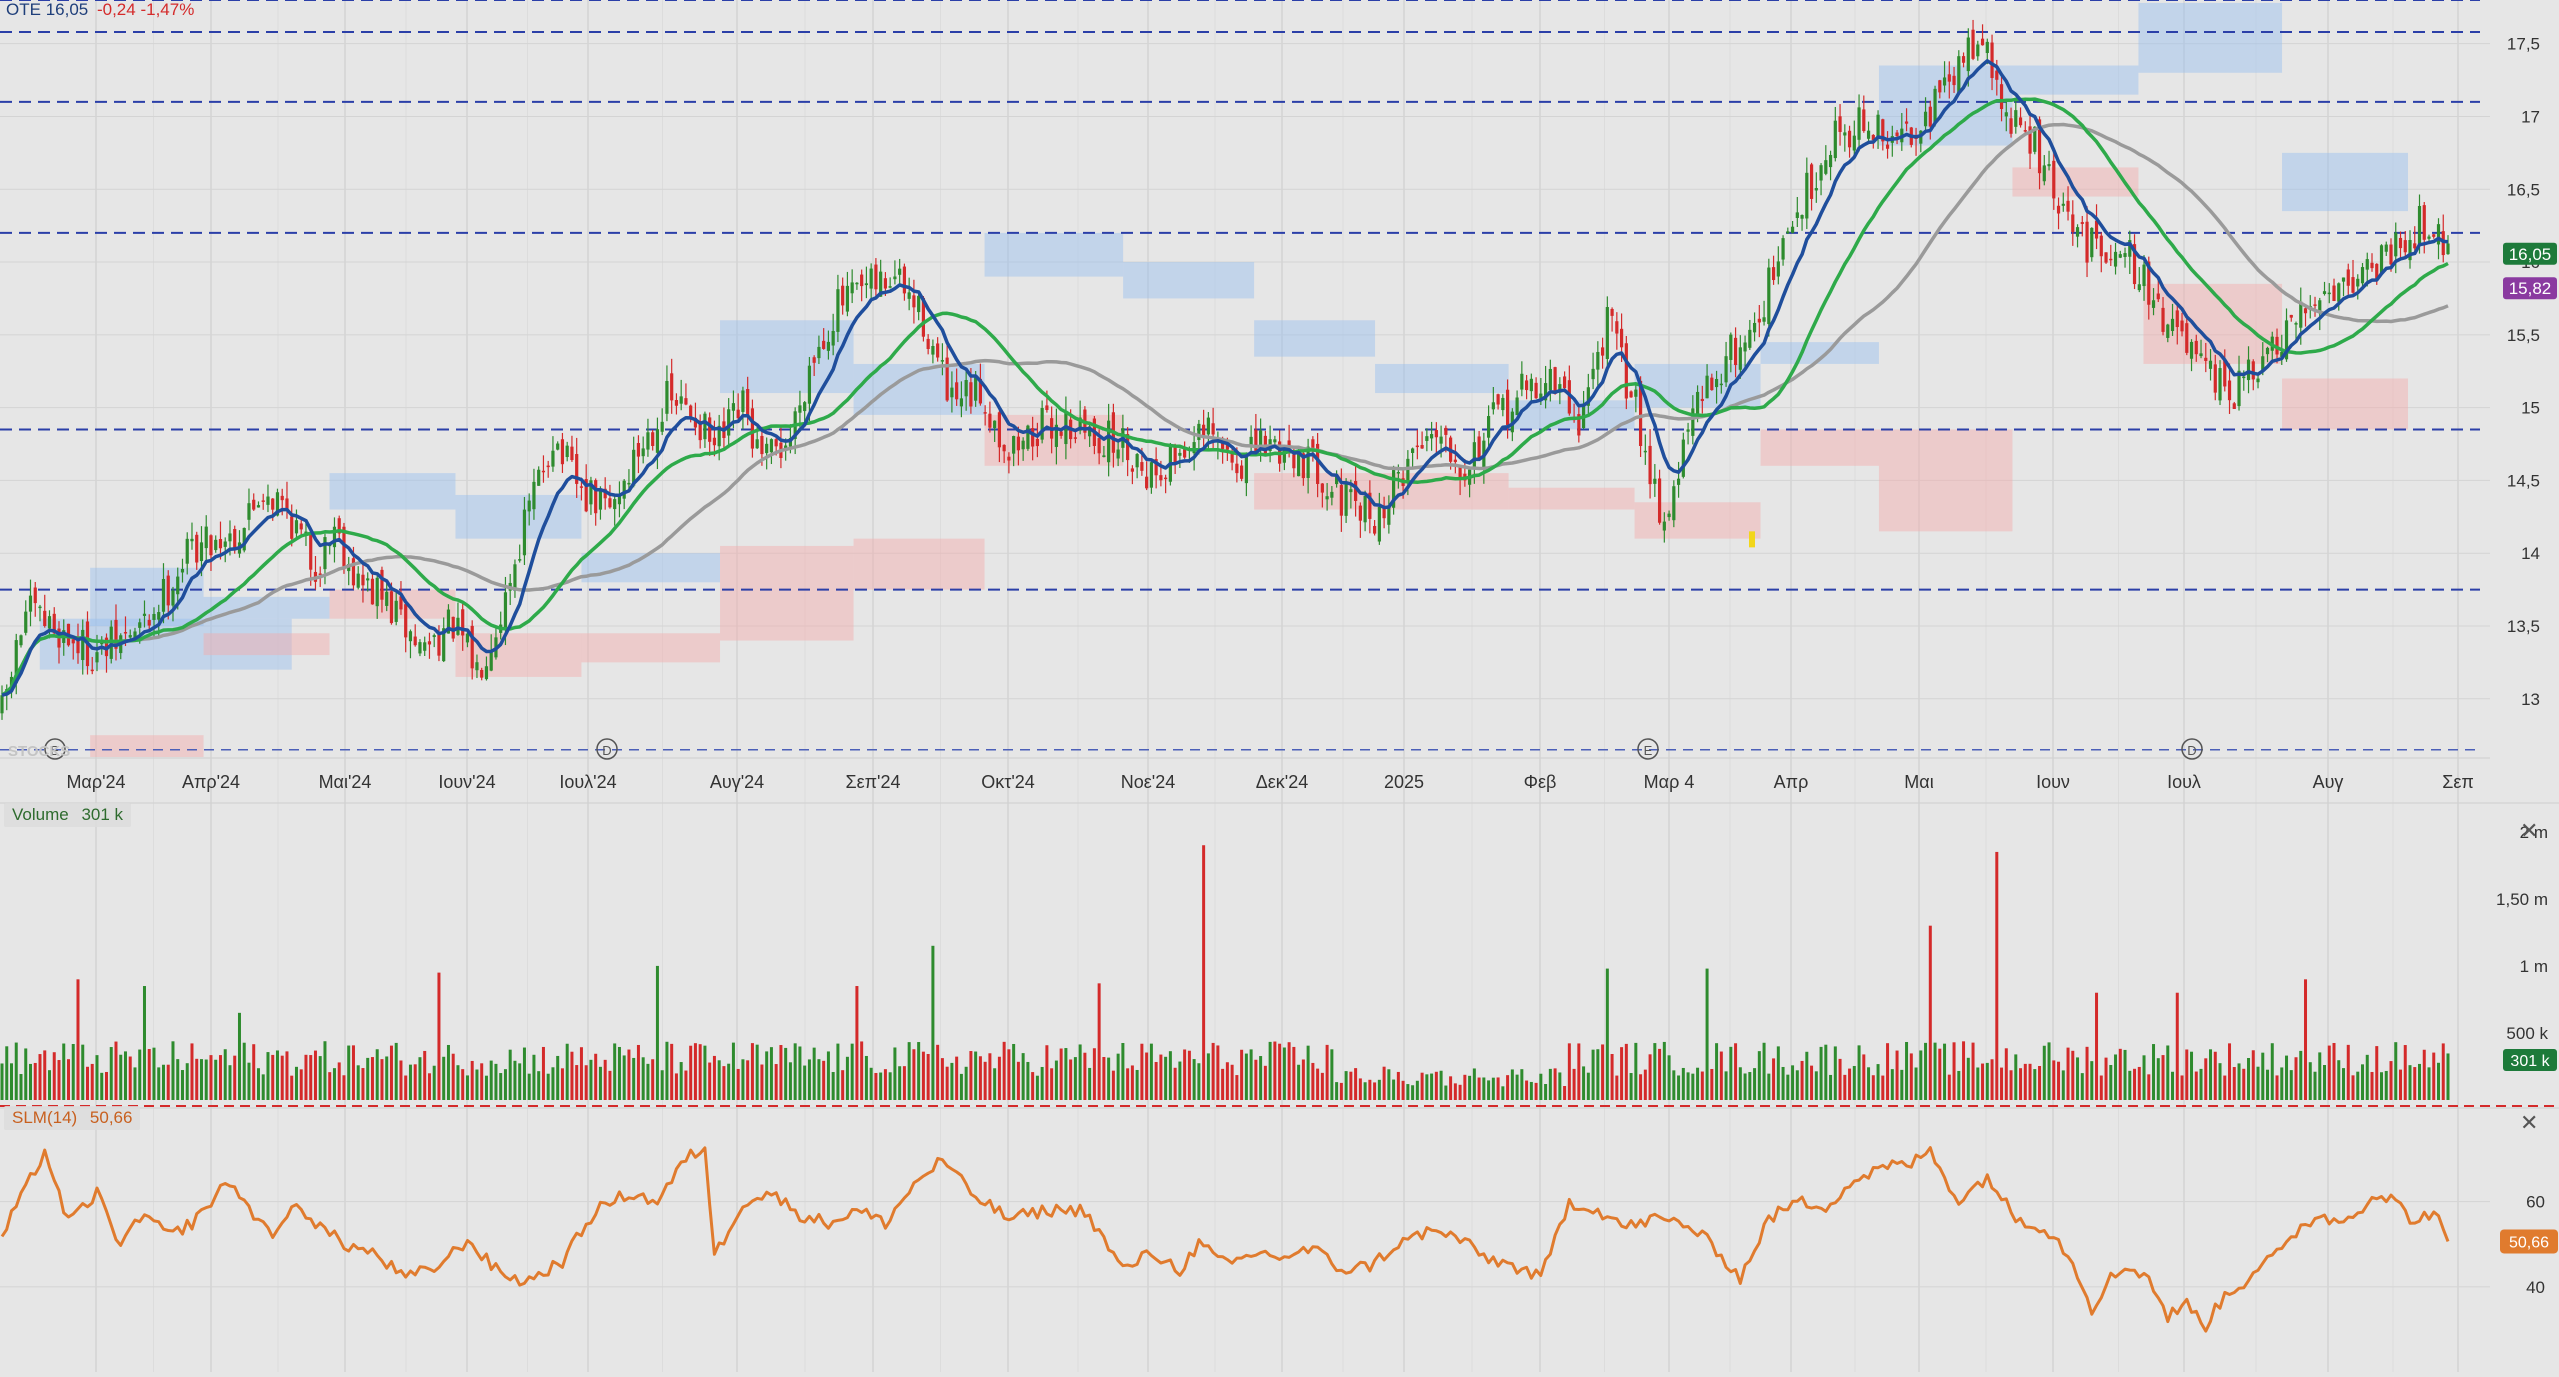 Image resolution: width=2559 pixels, height=1377 pixels. I want to click on price-tick-label: 15,5, so click(2523, 335).